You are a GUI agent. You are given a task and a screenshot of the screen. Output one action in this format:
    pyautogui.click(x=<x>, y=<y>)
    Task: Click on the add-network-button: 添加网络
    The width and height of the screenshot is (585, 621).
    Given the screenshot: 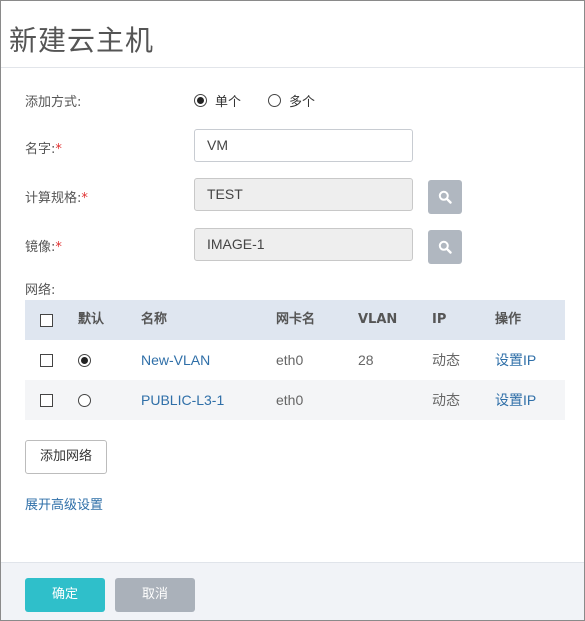 What is the action you would take?
    pyautogui.click(x=66, y=457)
    